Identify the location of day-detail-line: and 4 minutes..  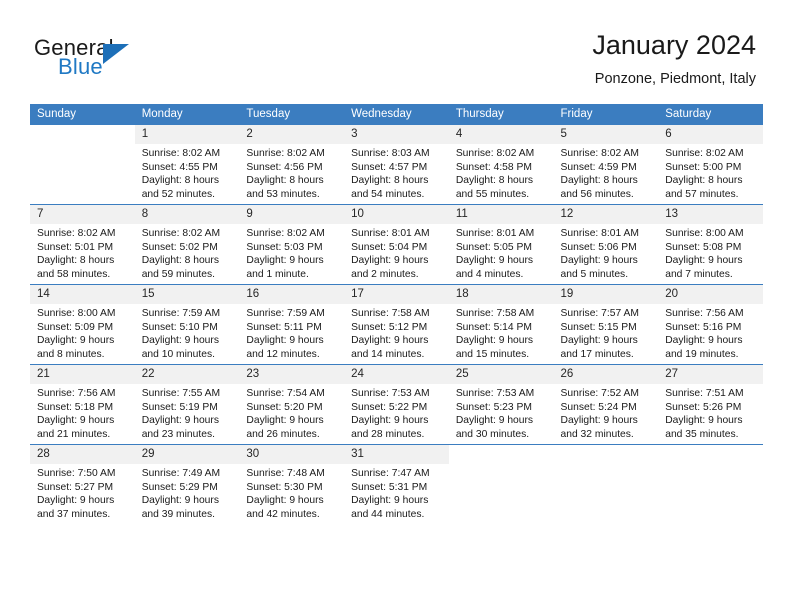
(489, 274).